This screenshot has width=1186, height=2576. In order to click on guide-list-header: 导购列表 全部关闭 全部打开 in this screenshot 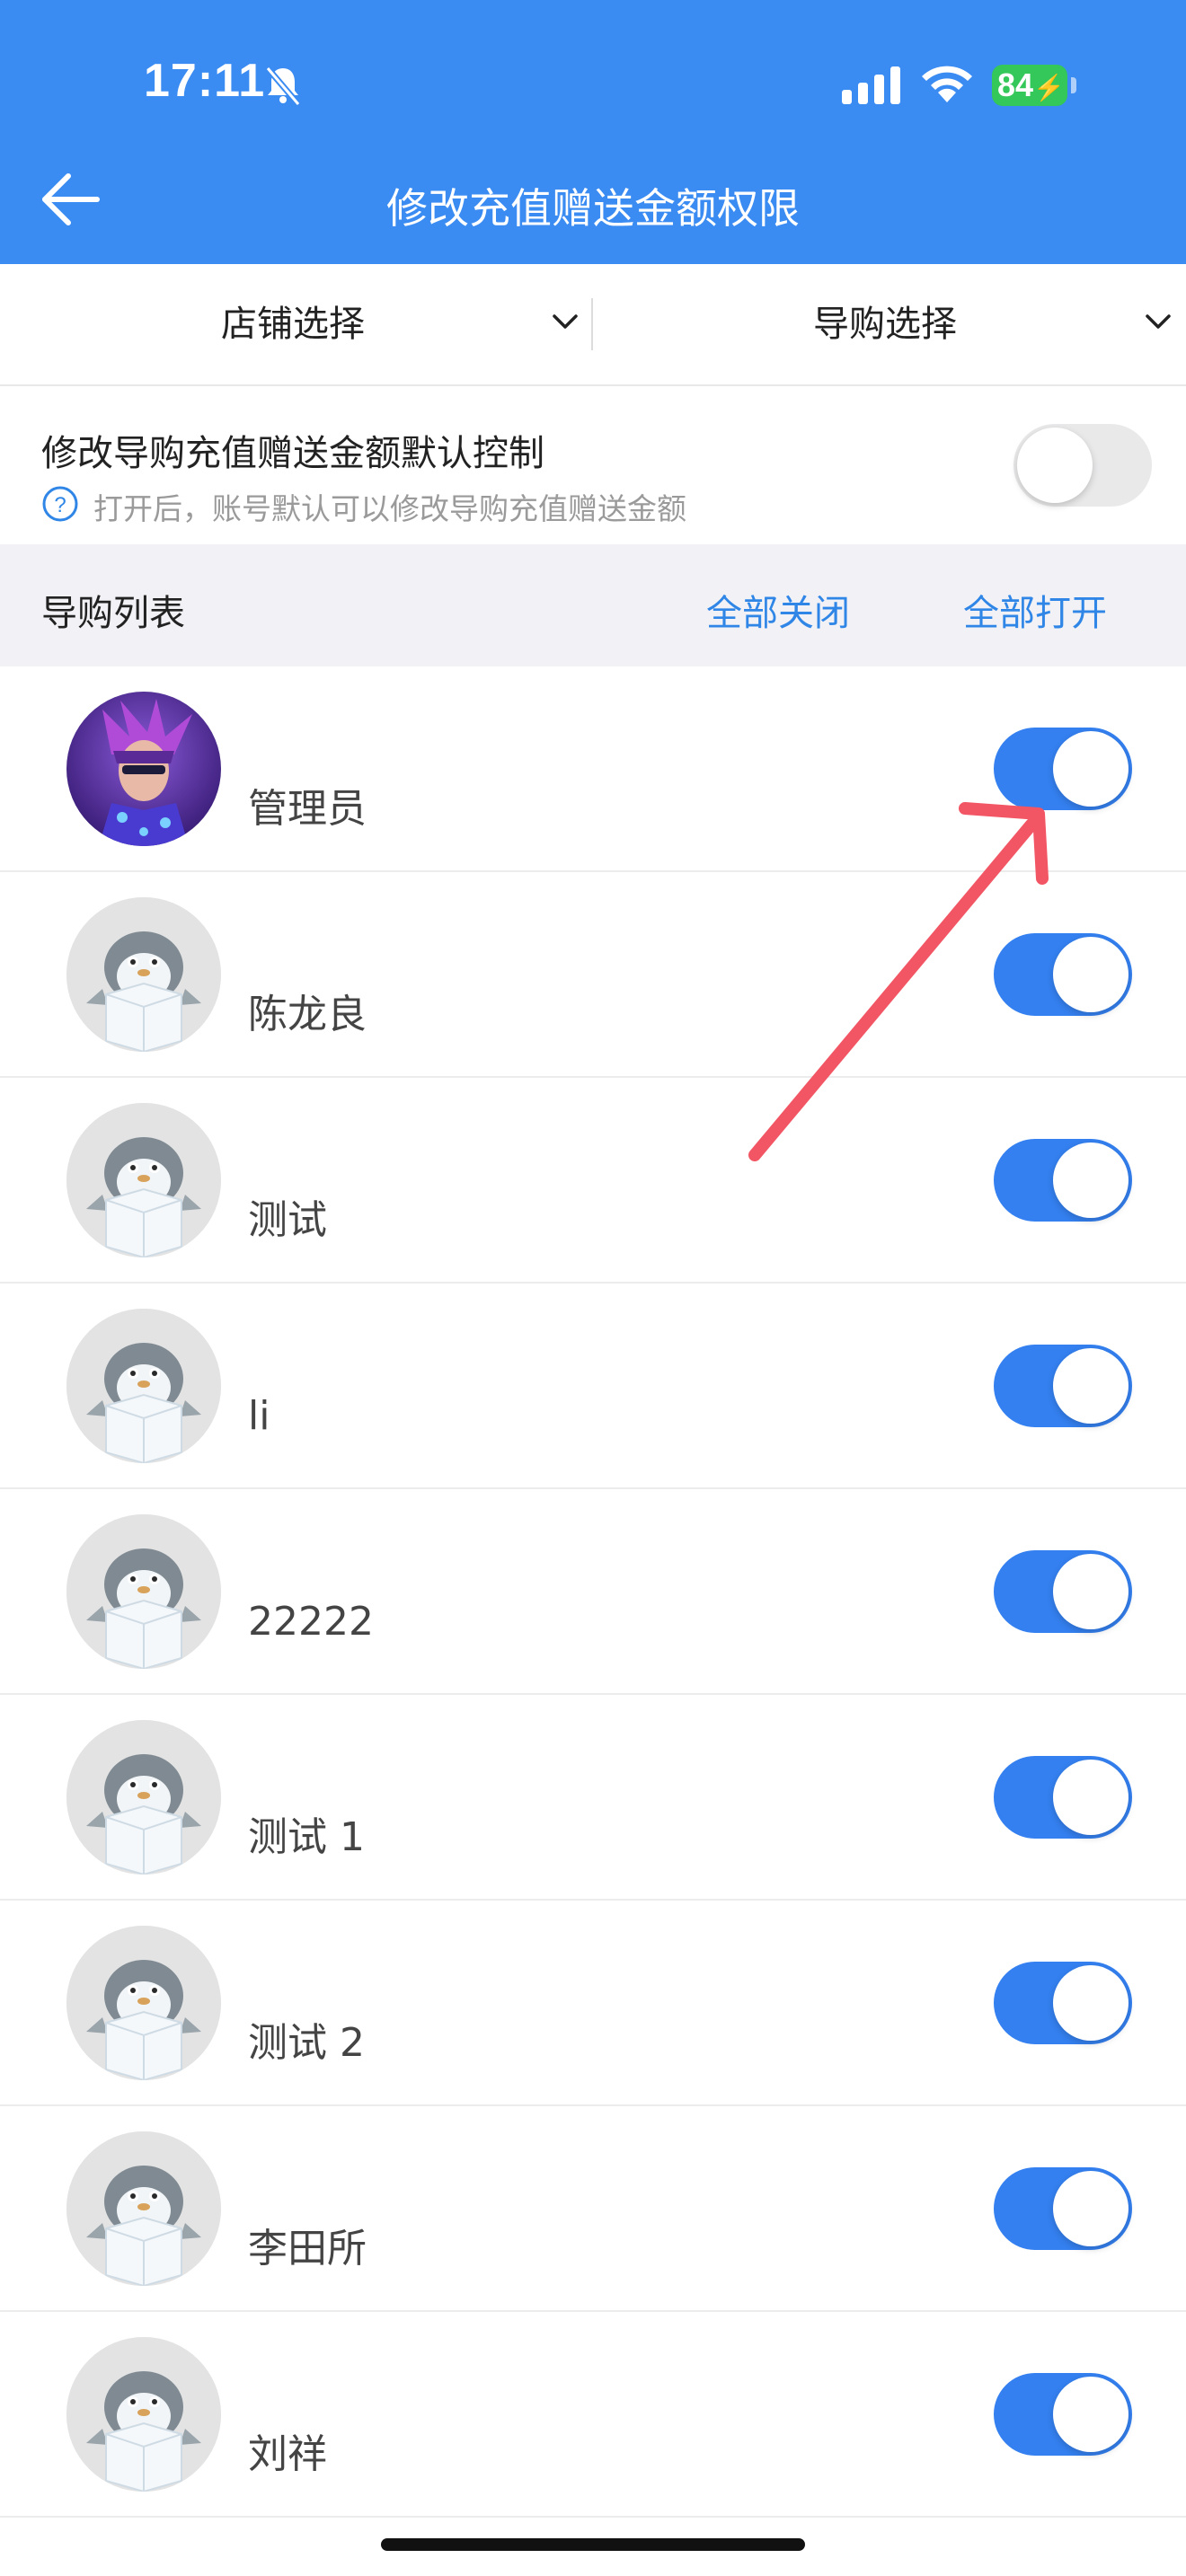, I will do `click(593, 605)`.